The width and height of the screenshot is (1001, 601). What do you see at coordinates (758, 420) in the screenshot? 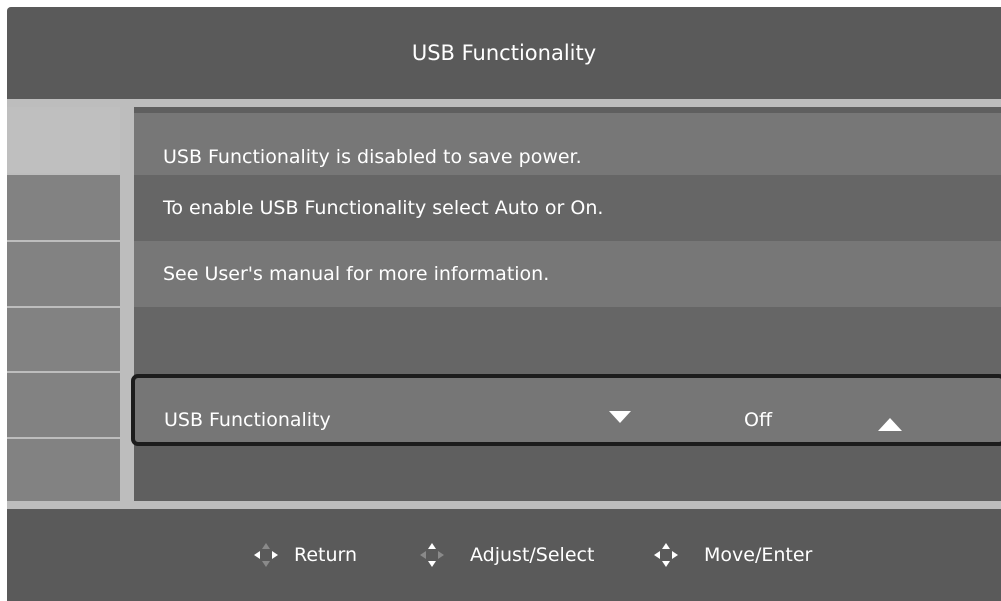
I see `setting-value: Off` at bounding box center [758, 420].